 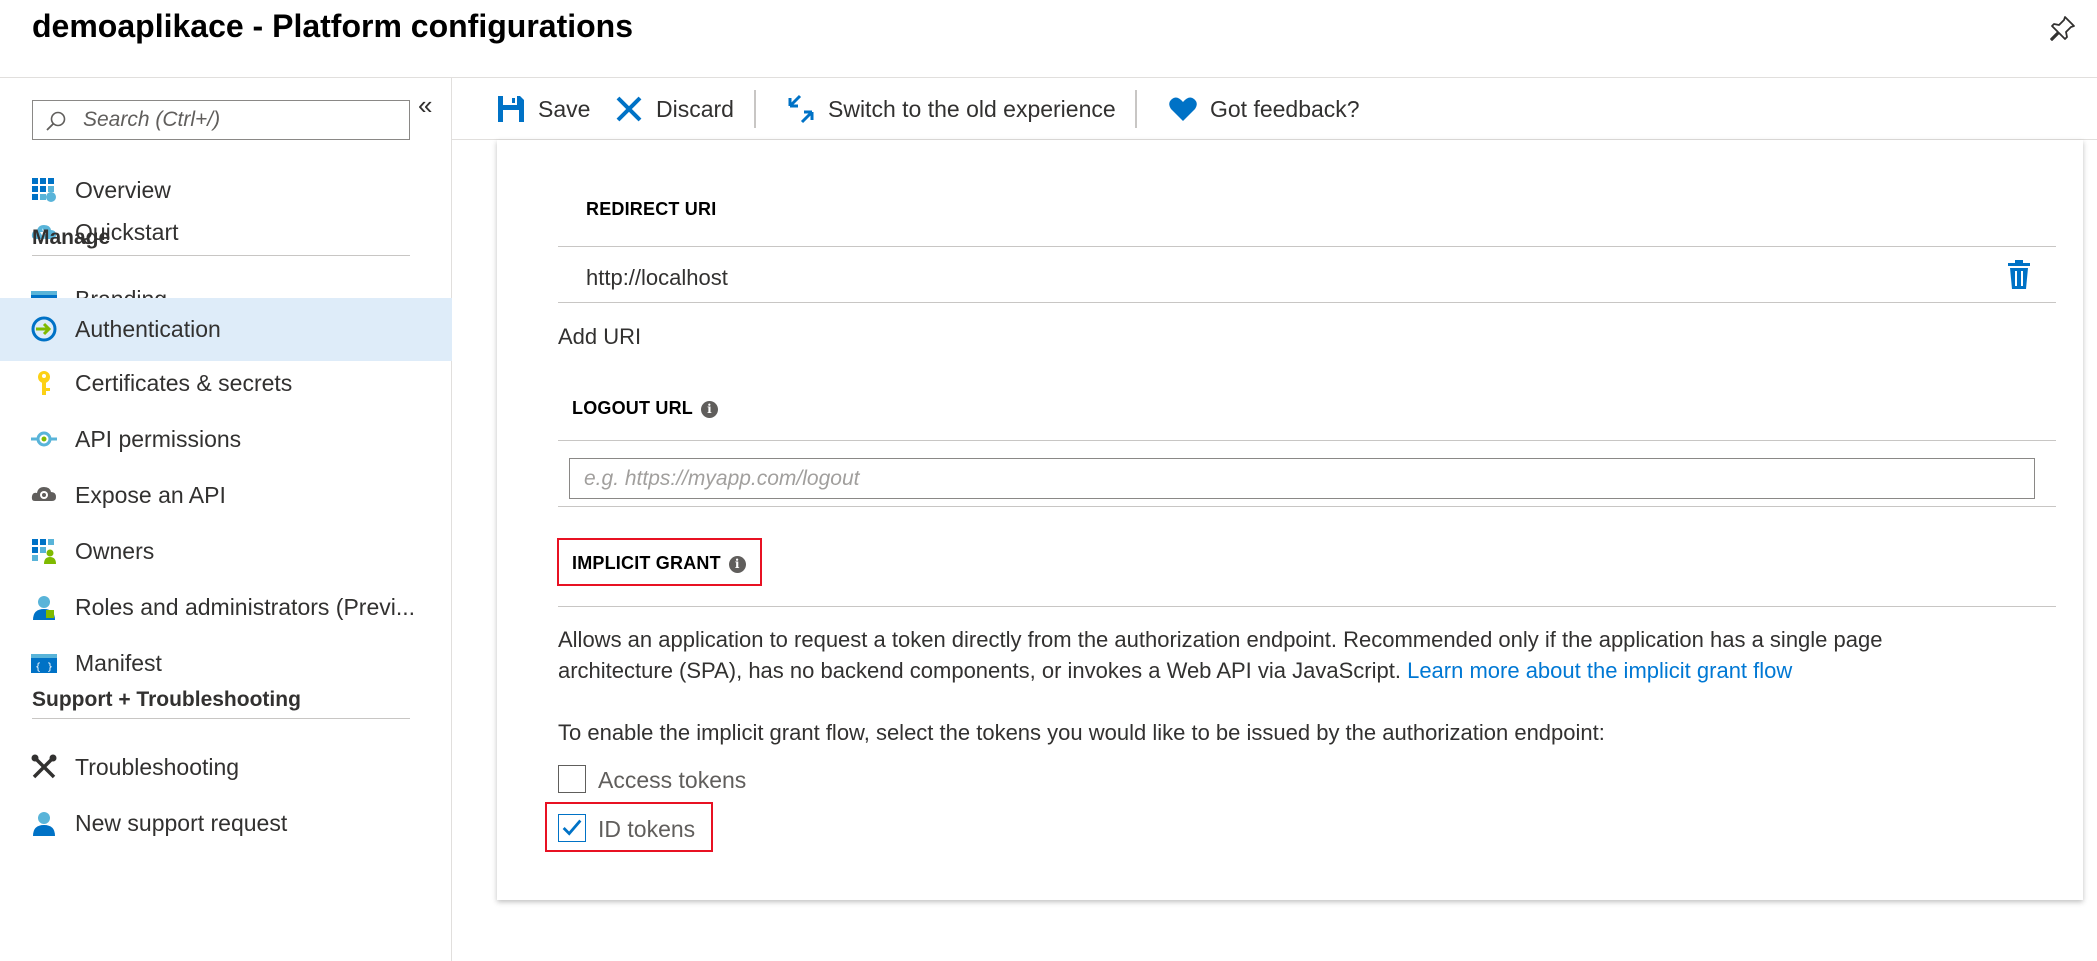 What do you see at coordinates (123, 189) in the screenshot?
I see `sidebar-item-label: Overview` at bounding box center [123, 189].